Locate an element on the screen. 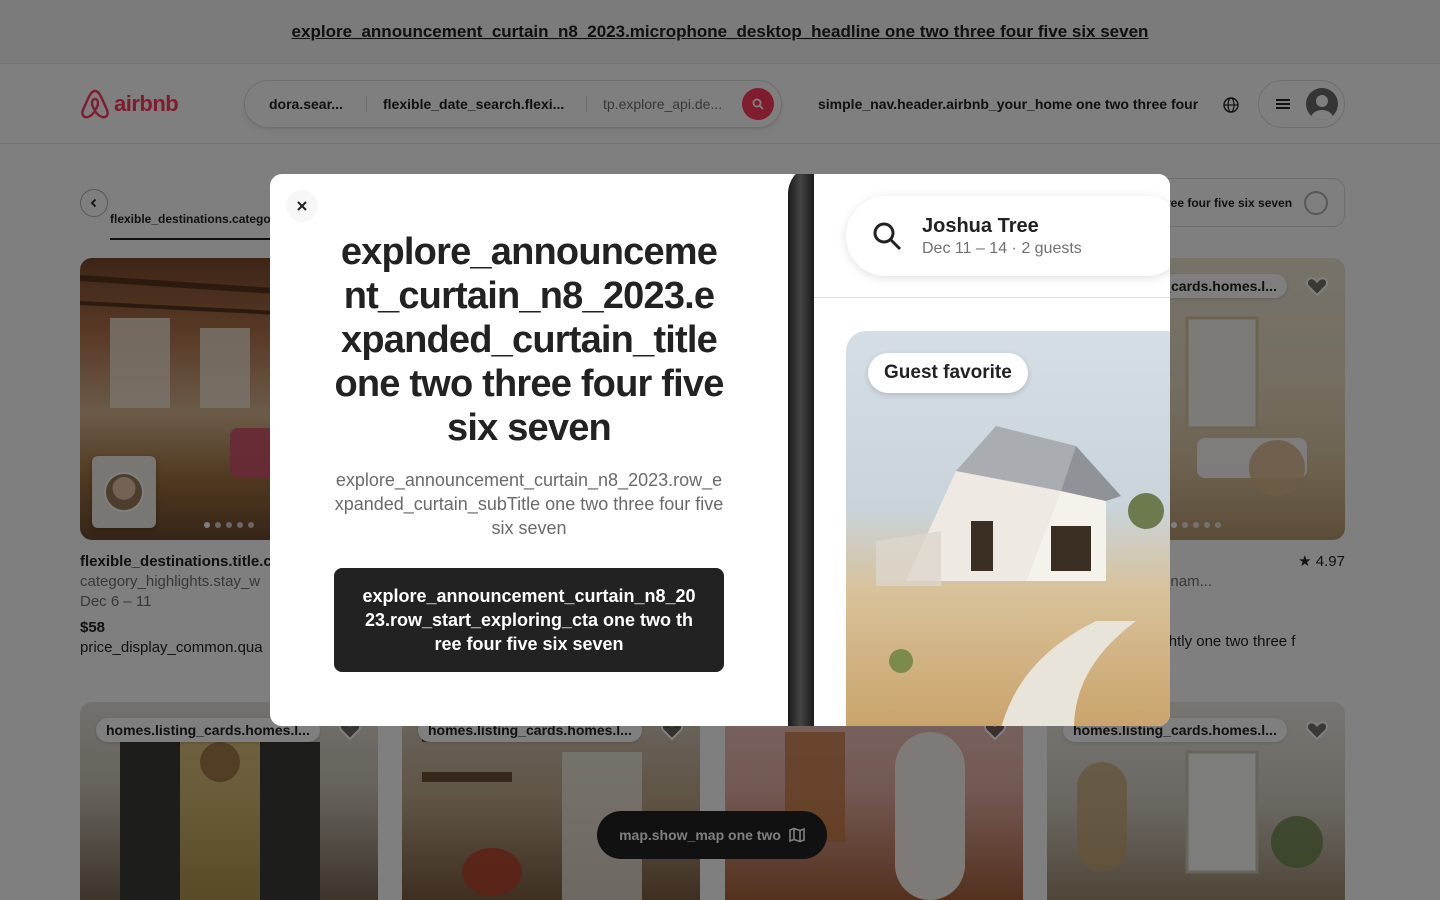  phone-search-when: Dec 11 – 14 · 2 guests is located at coordinates (1002, 248).